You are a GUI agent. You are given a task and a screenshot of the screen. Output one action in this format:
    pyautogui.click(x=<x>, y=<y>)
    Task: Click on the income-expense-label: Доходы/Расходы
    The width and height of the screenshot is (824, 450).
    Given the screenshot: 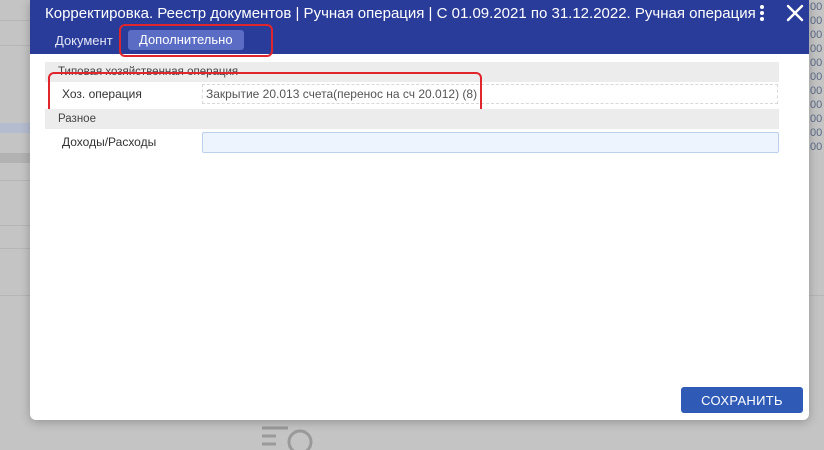 What is the action you would take?
    pyautogui.click(x=109, y=142)
    